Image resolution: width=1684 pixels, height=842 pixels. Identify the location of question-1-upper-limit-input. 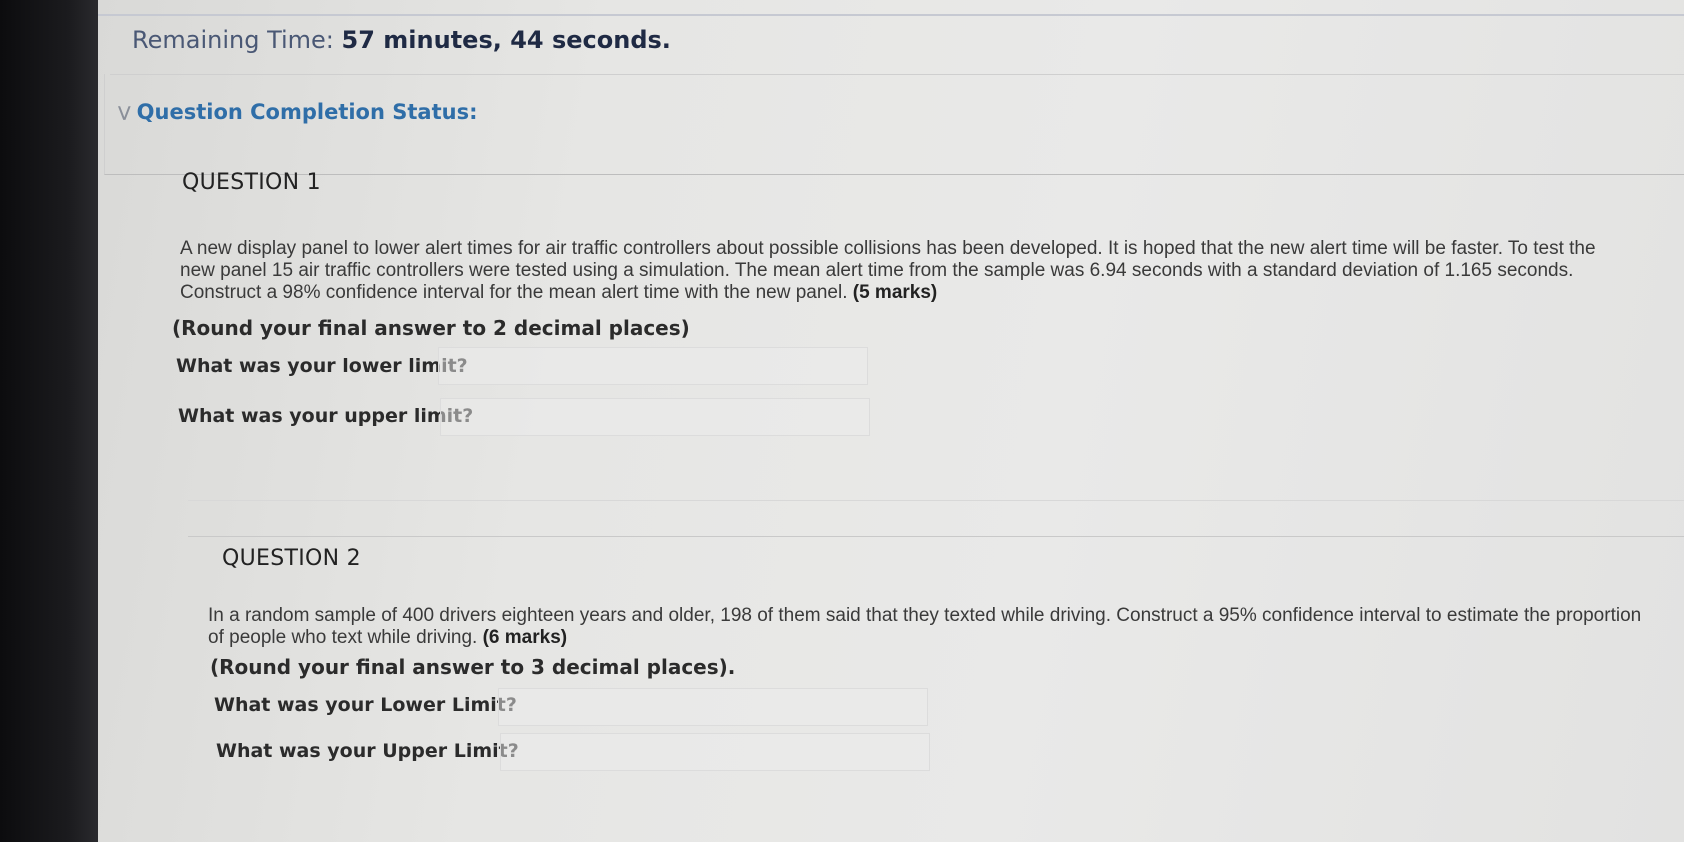
(655, 417).